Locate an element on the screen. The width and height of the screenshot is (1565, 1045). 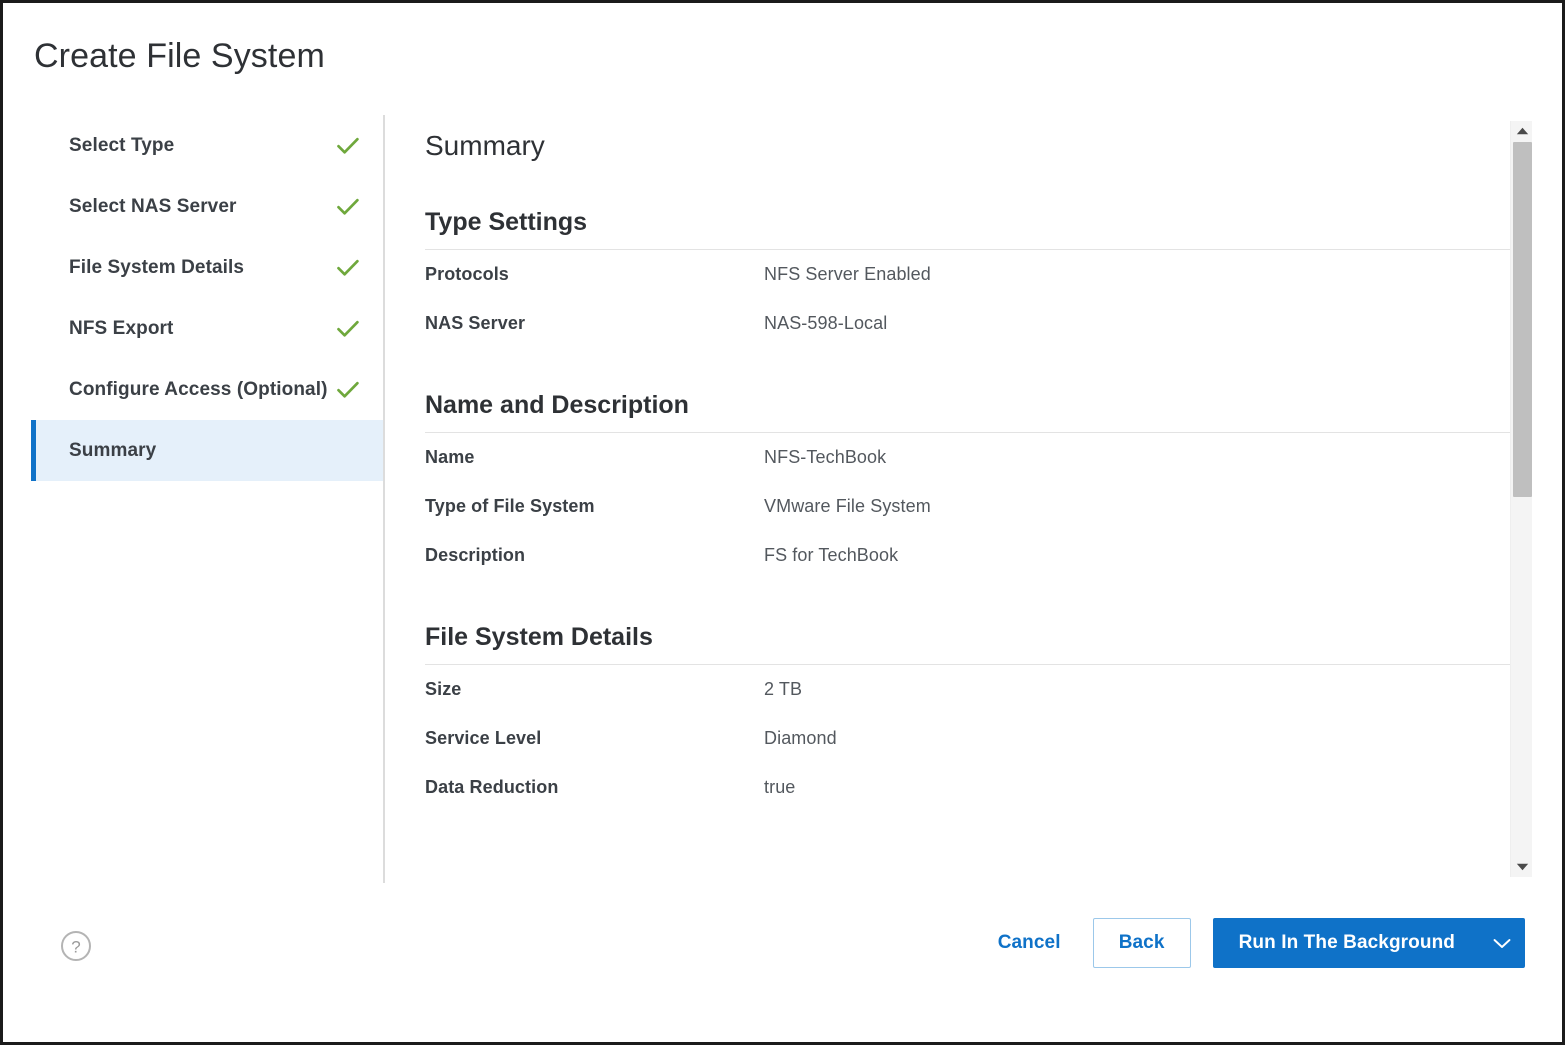
chevron-down-icon is located at coordinates (1502, 943).